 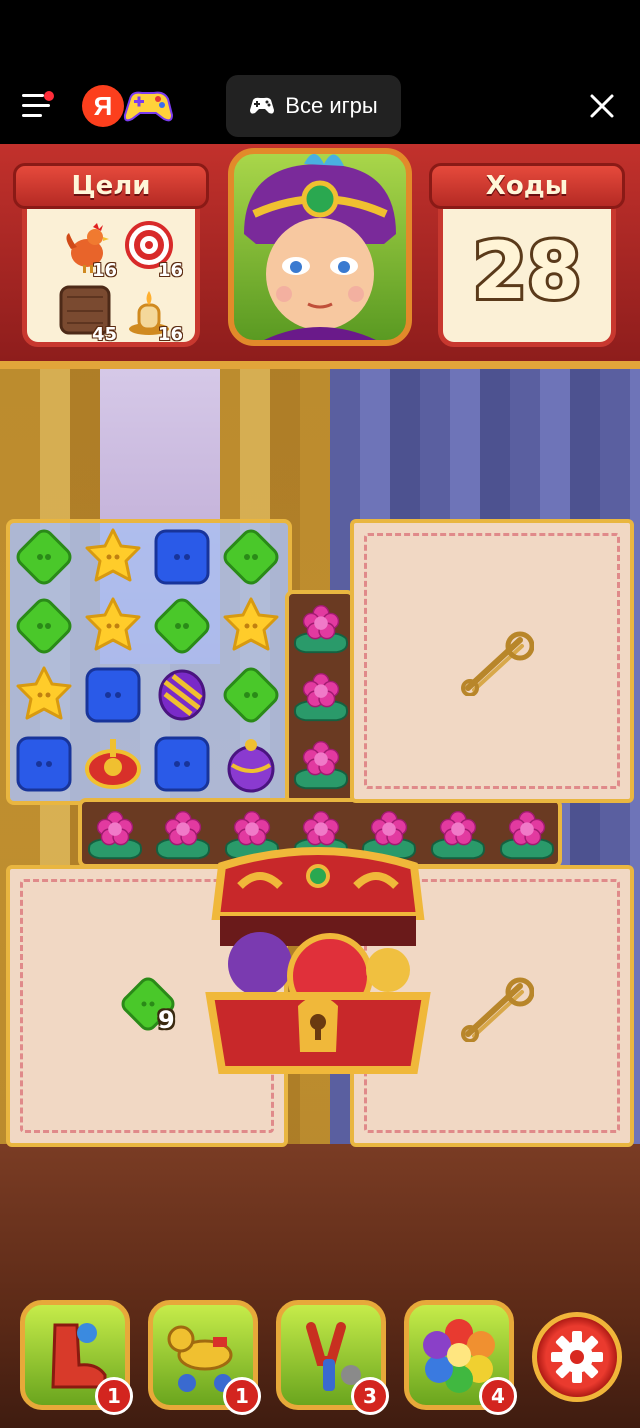 I want to click on booster-count: 4, so click(x=498, y=1396).